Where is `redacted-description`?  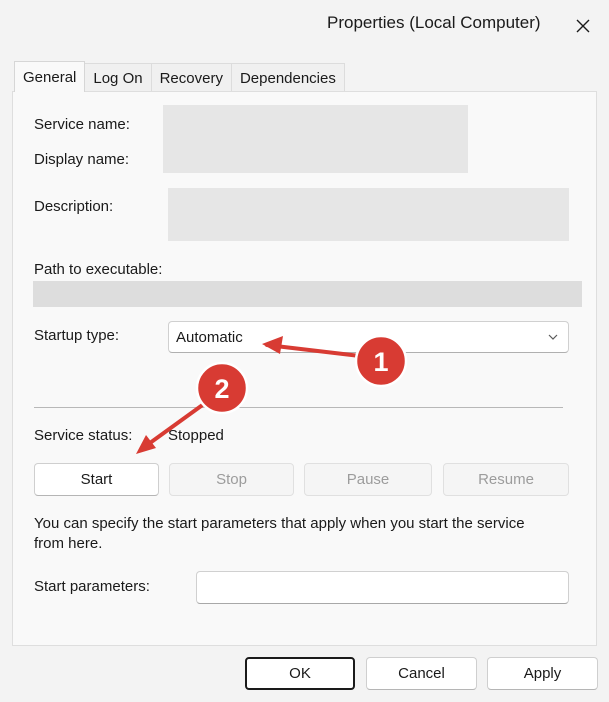
redacted-description is located at coordinates (368, 214).